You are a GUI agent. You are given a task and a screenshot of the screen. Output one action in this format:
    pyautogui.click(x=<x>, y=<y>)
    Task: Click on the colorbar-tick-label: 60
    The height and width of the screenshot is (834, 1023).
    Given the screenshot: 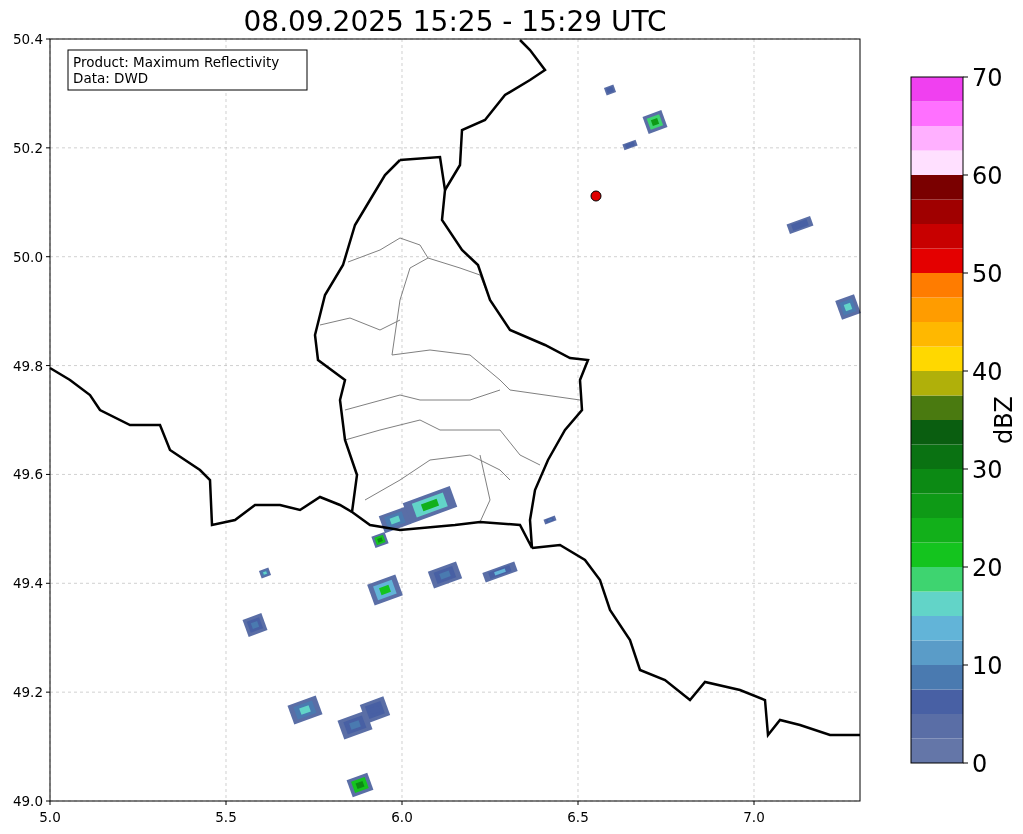 What is the action you would take?
    pyautogui.click(x=987, y=176)
    